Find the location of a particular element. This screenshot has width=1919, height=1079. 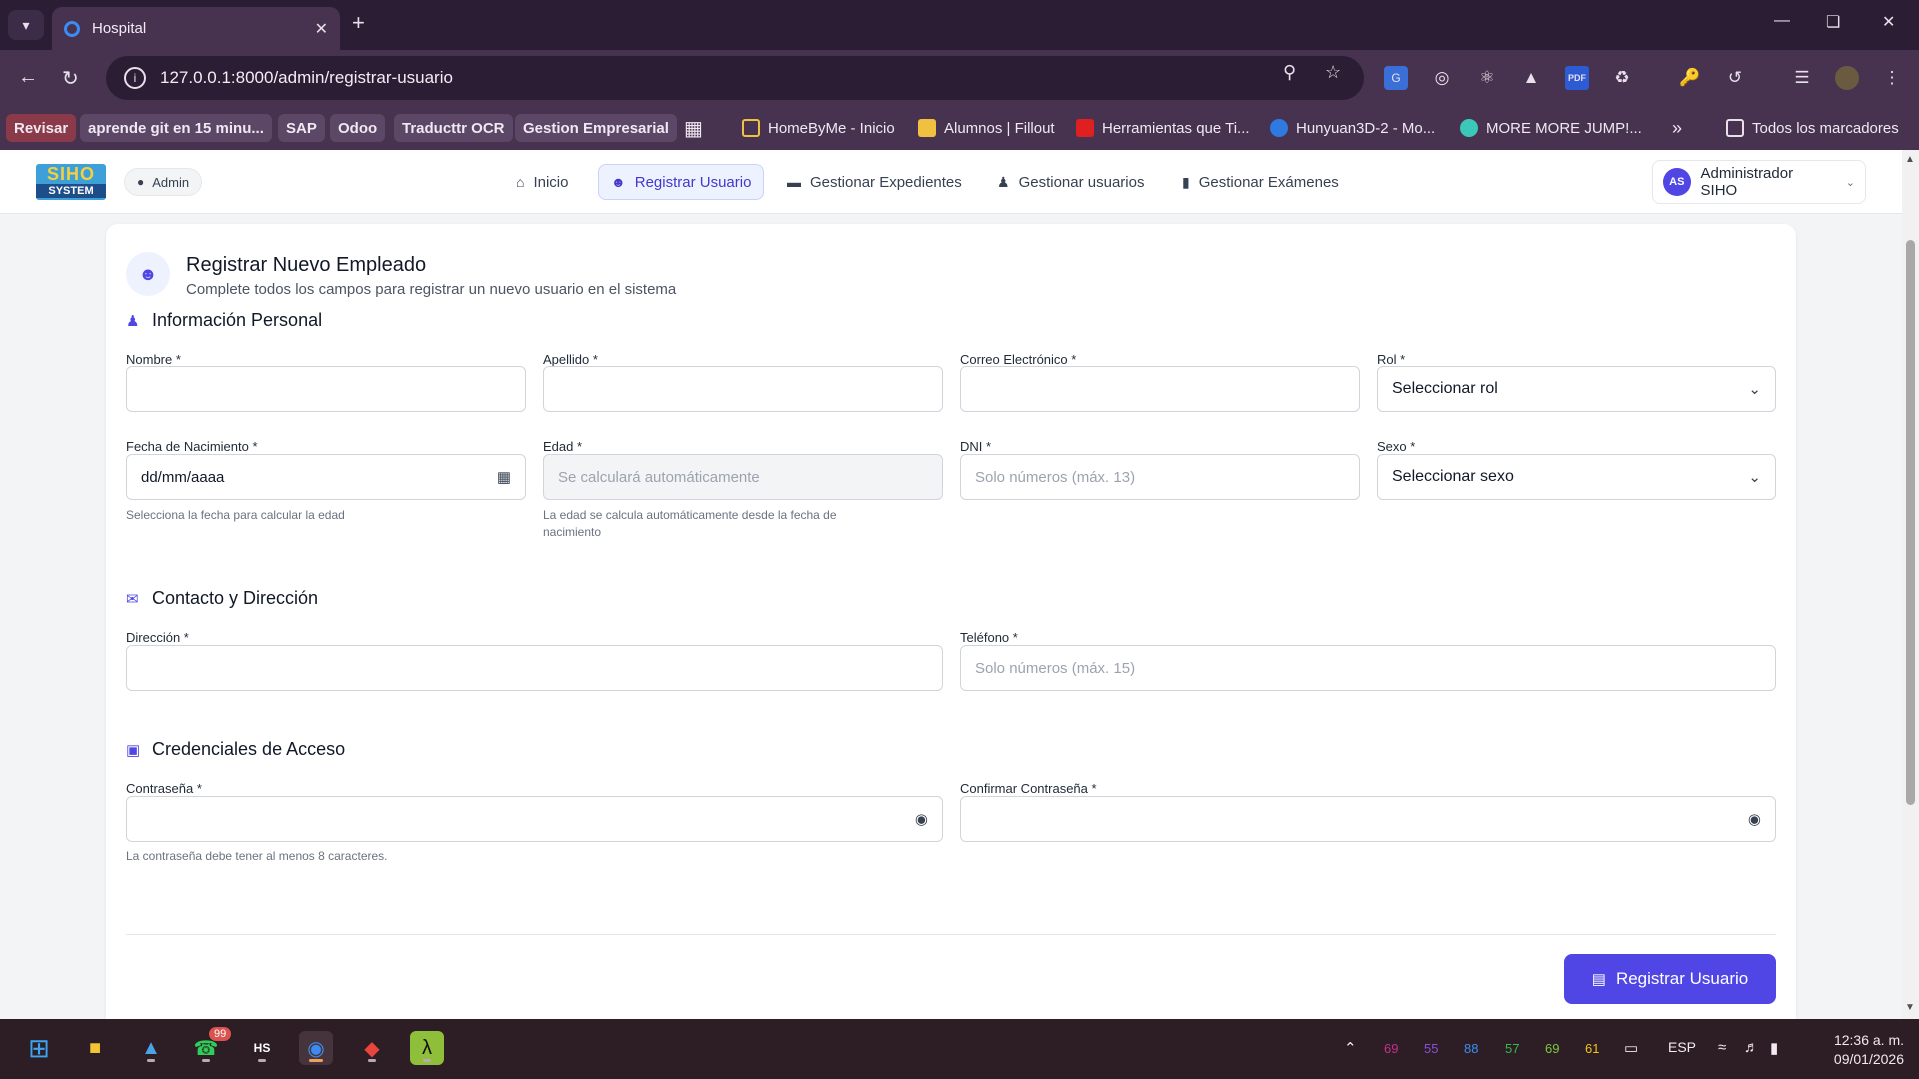

fillout-icon is located at coordinates (927, 128).